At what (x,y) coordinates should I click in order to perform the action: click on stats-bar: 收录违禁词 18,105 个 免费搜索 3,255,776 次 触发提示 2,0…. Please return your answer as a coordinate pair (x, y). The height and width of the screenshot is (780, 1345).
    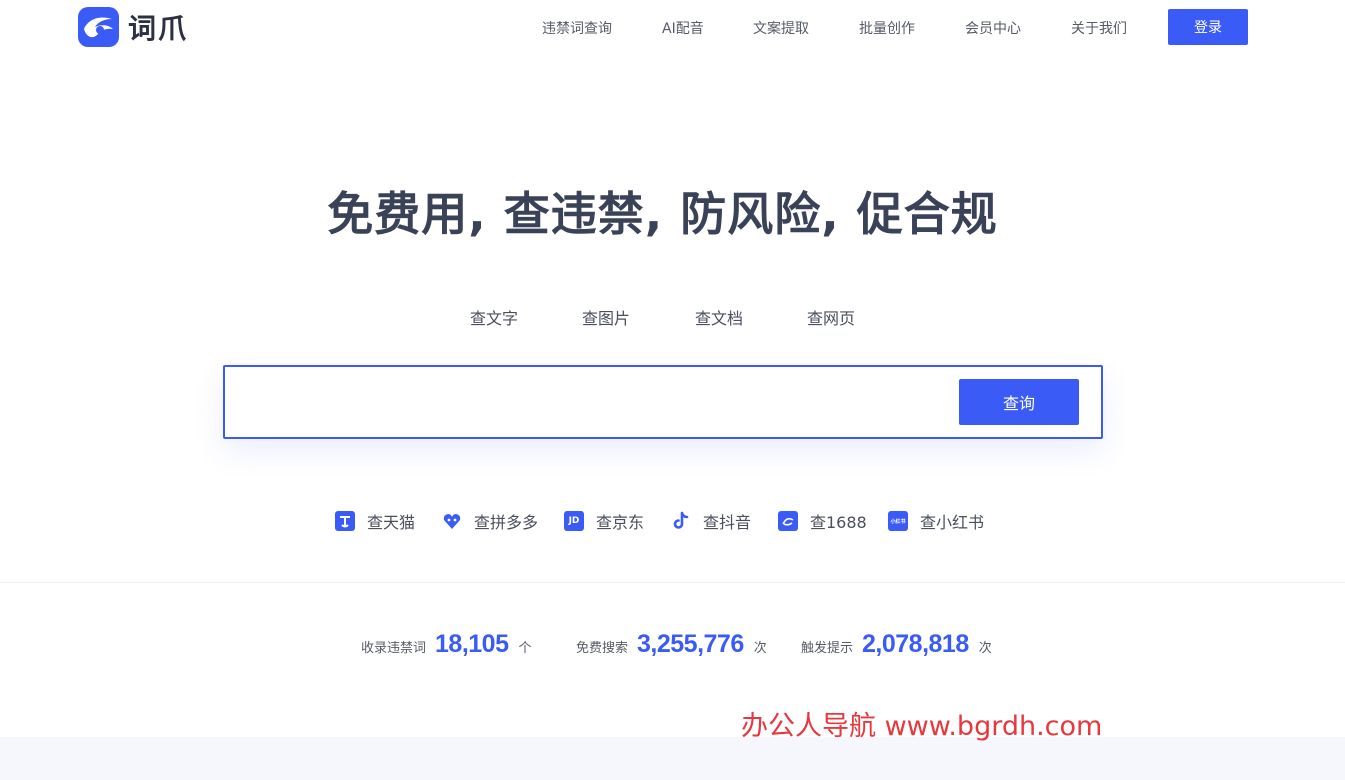
    Looking at the image, I should click on (672, 648).